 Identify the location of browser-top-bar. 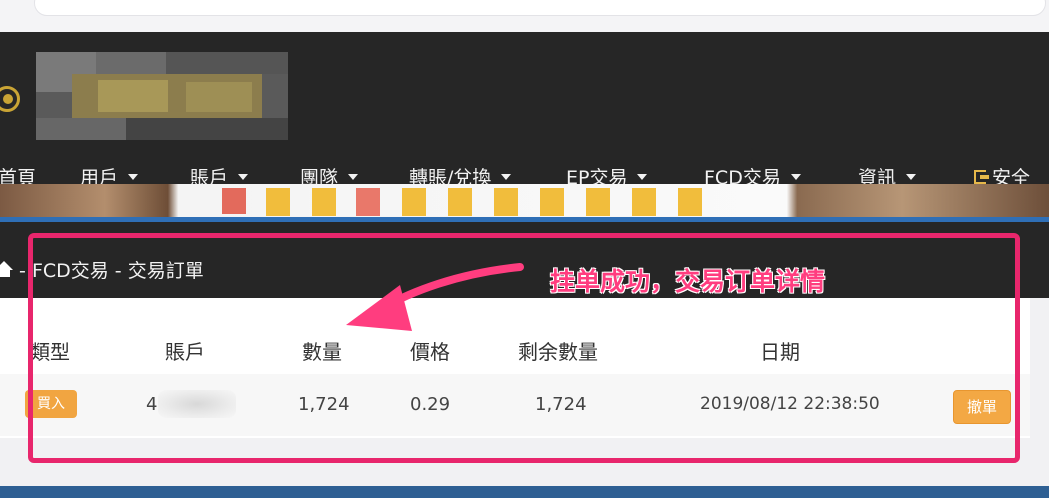
(524, 17).